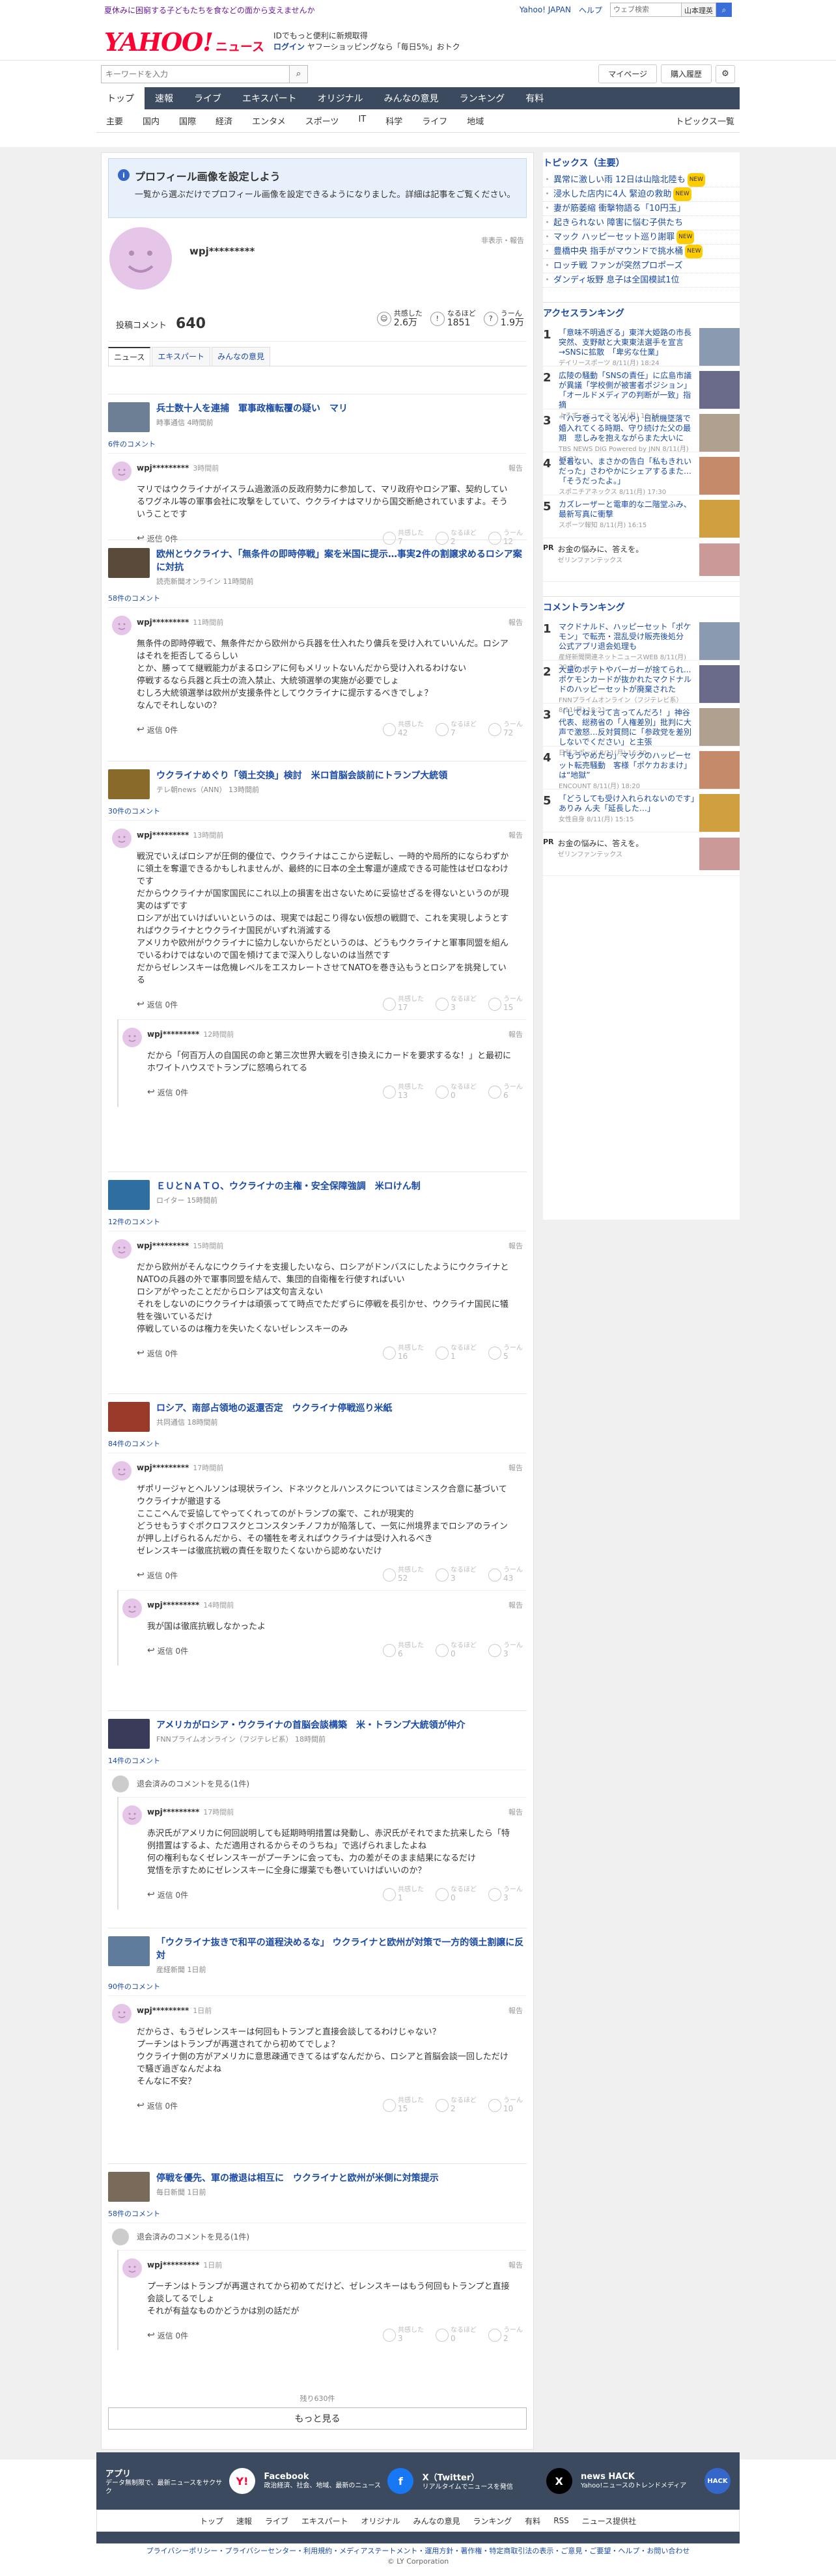  I want to click on gnav-original: オリジナル, so click(340, 98).